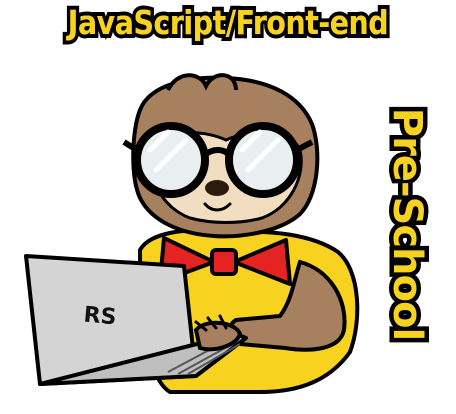  I want to click on banner-title: JavaScript/Front-end, so click(228, 22).